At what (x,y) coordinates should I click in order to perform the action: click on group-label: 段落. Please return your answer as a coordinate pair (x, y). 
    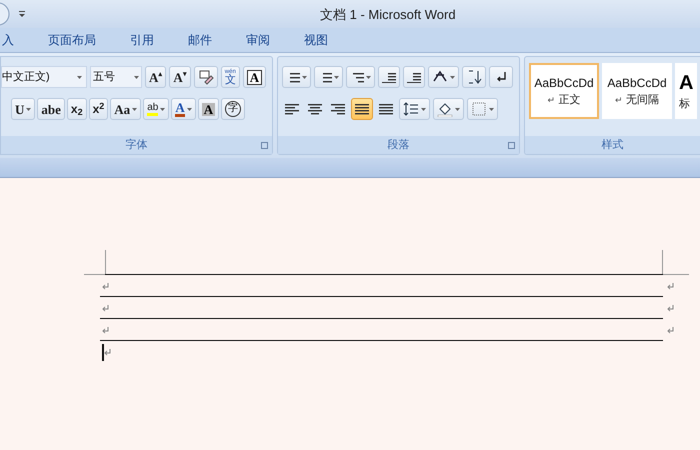
    Looking at the image, I should click on (399, 145).